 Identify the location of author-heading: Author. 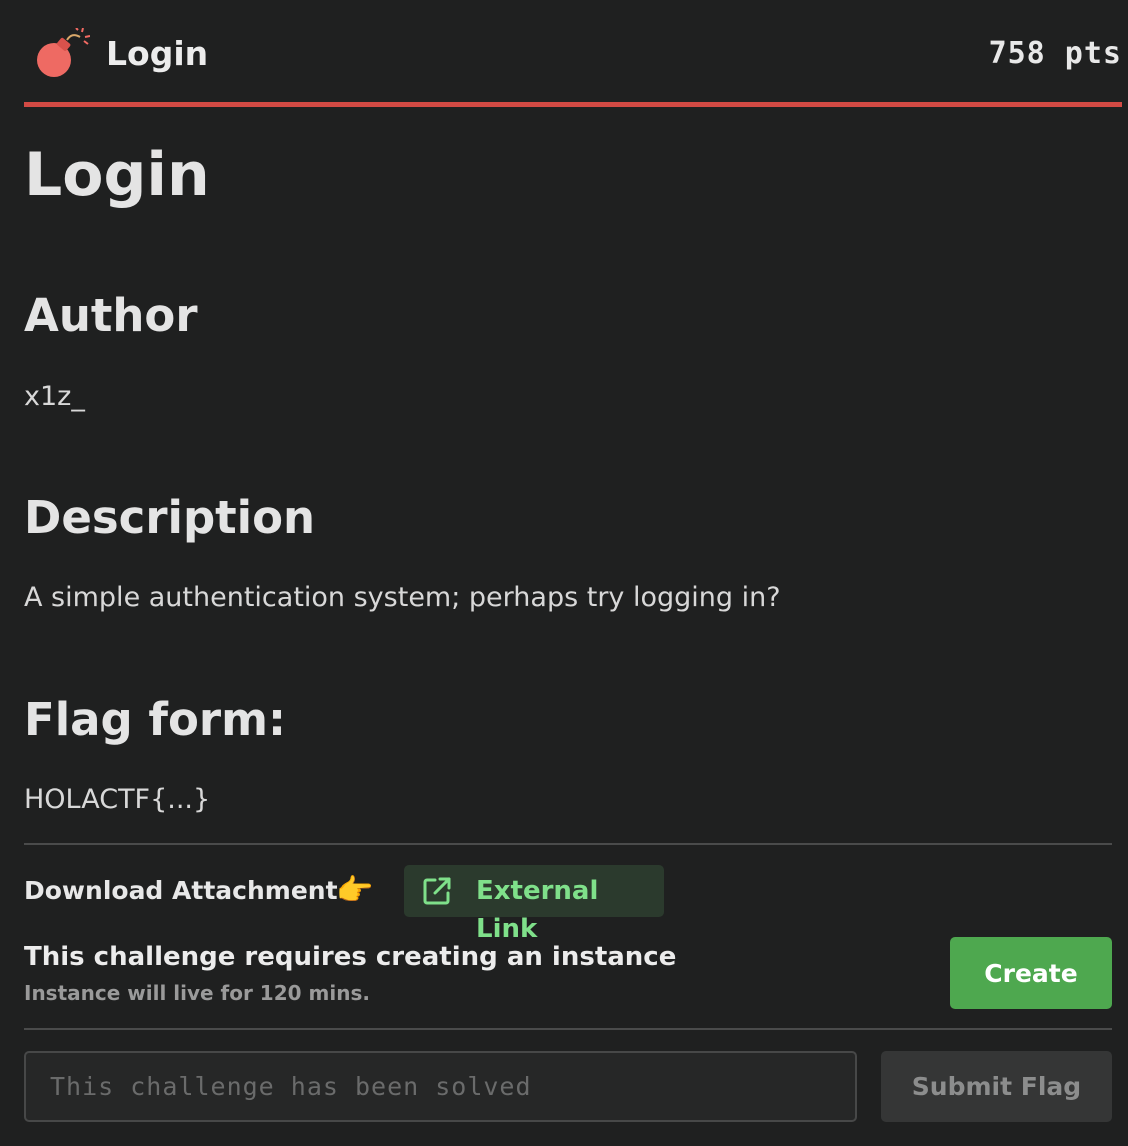
(111, 315).